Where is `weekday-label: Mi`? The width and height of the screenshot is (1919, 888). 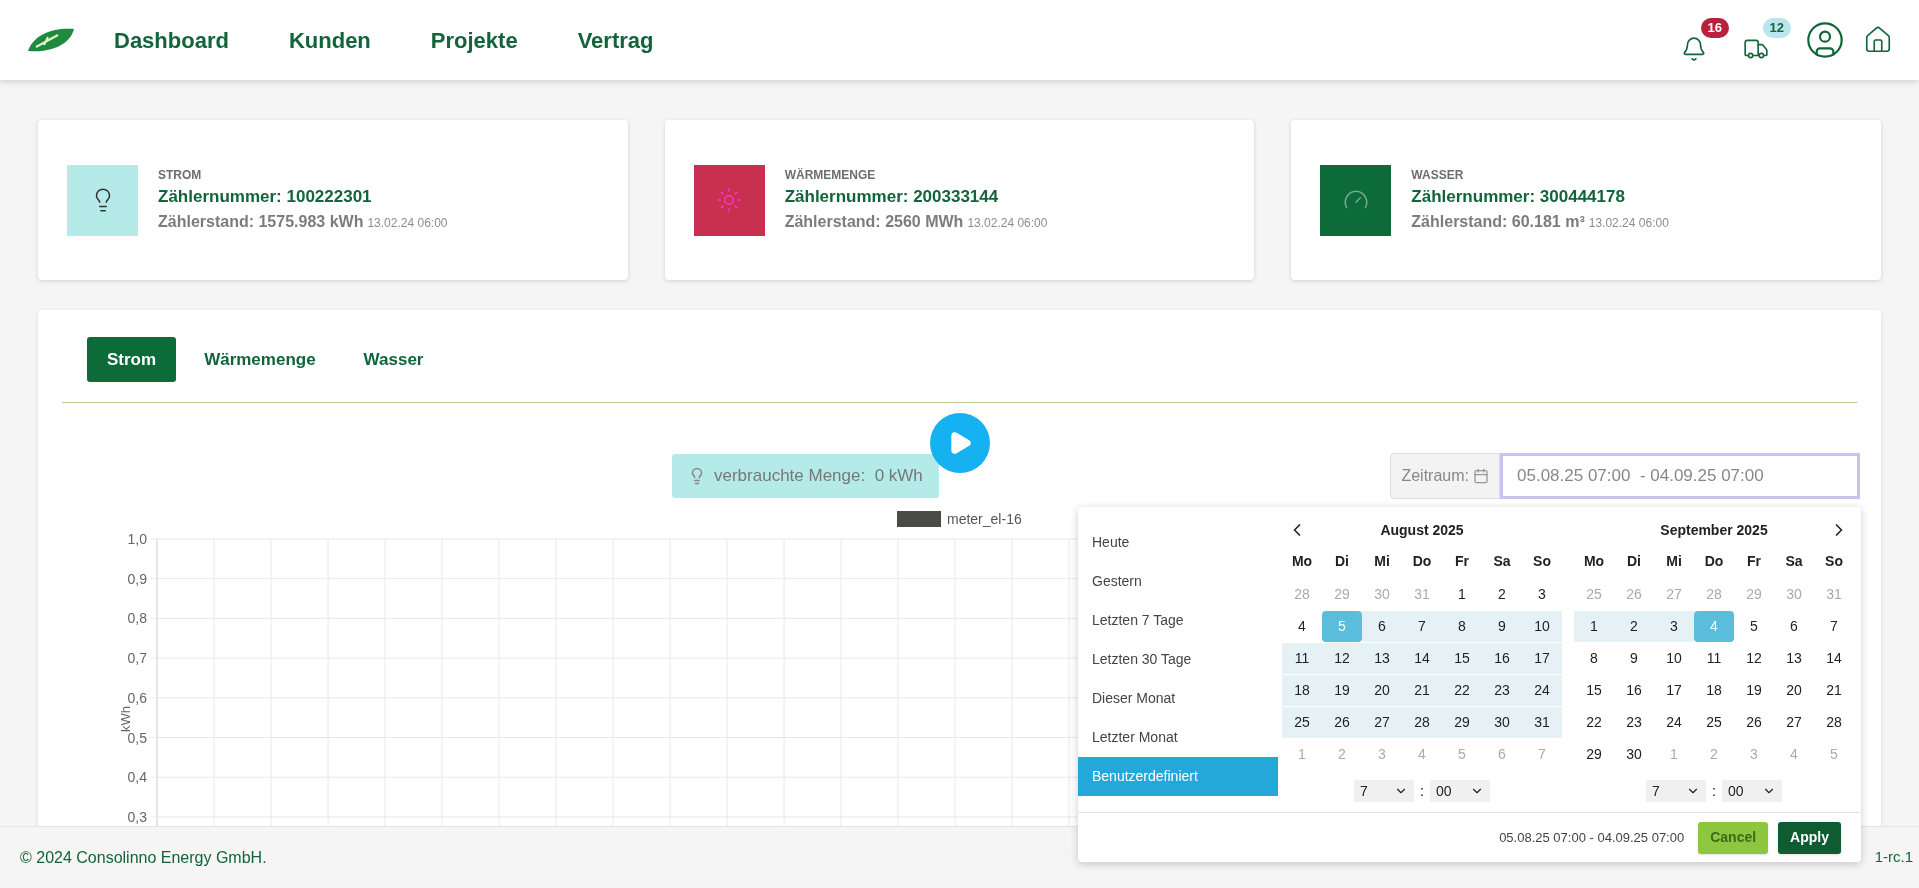 weekday-label: Mi is located at coordinates (1382, 561).